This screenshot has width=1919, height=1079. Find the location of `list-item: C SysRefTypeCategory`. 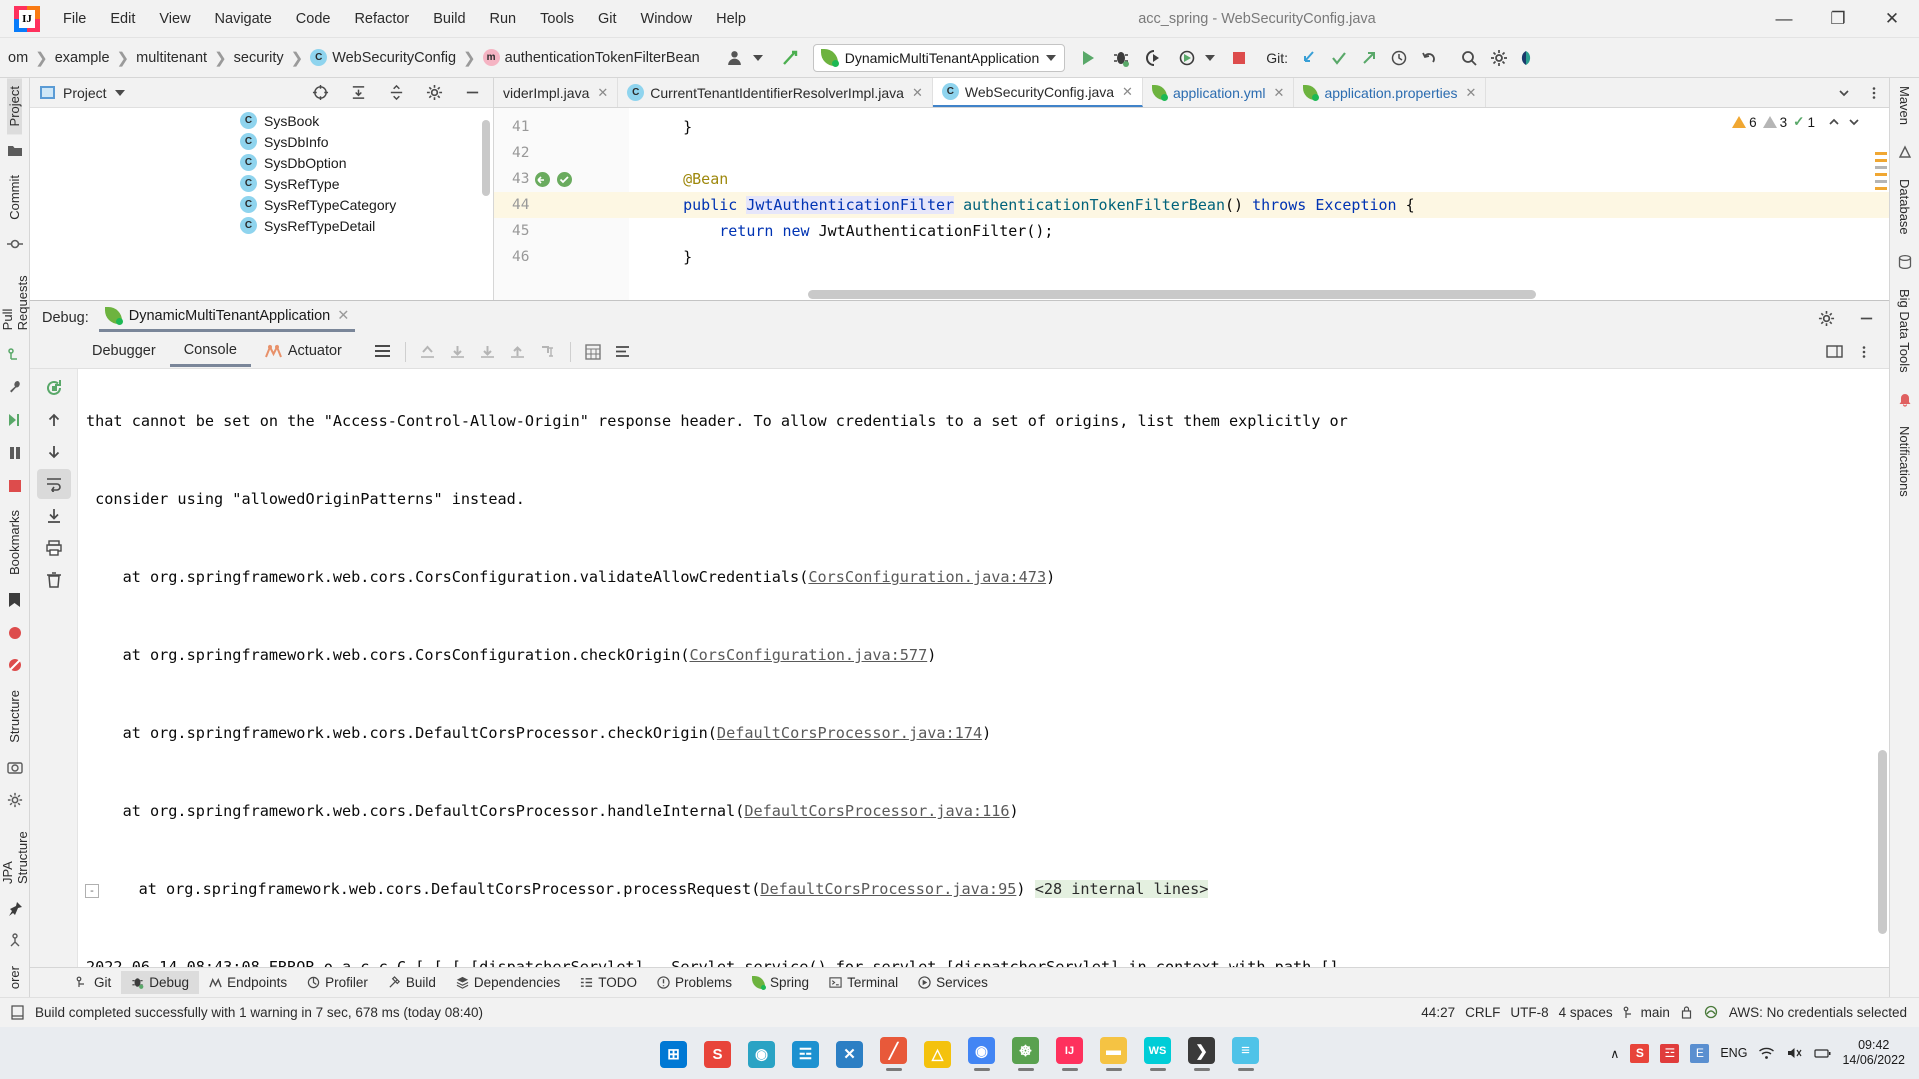

list-item: C SysRefTypeCategory is located at coordinates (261, 204).